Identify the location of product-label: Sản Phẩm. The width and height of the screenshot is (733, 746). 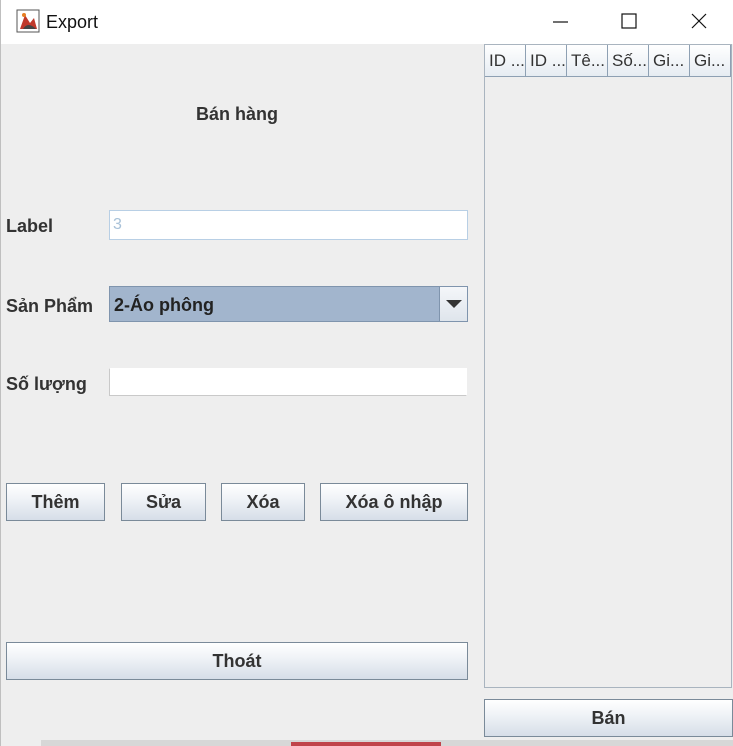
(50, 306).